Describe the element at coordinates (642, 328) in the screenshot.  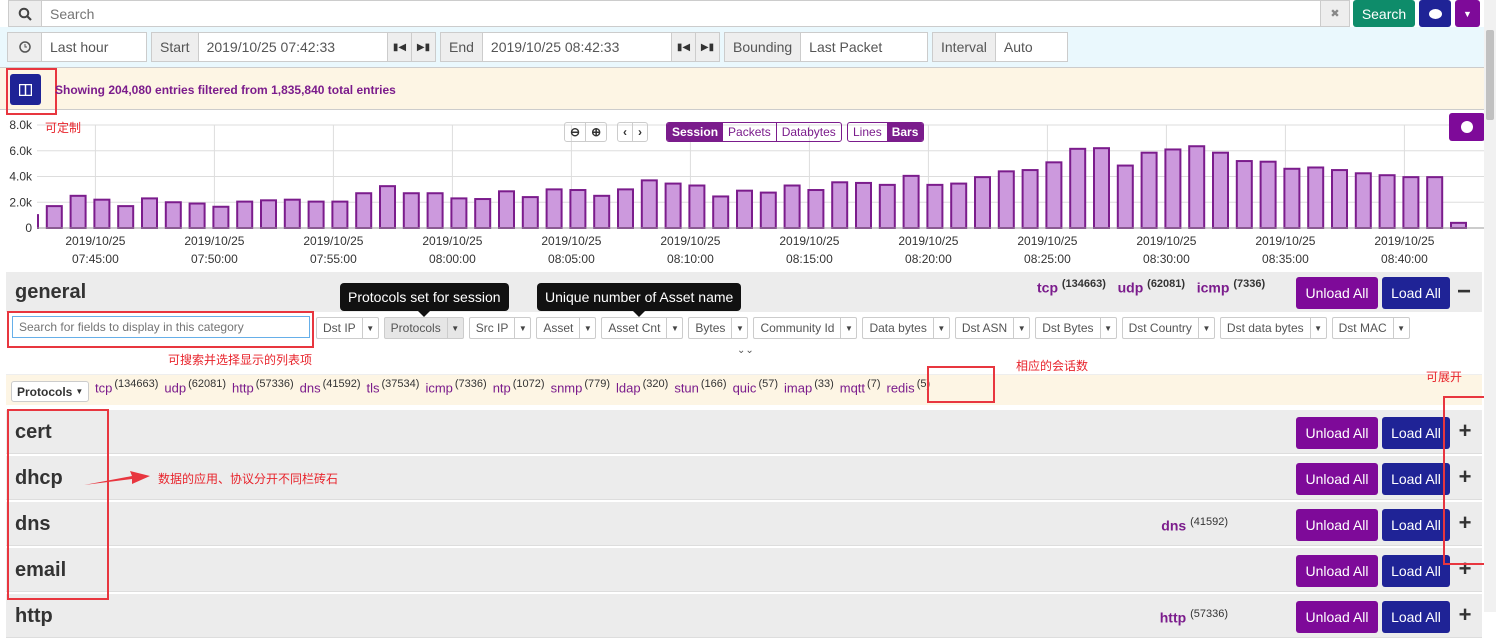
I see `field-column-button: Asset Cnt ▼` at that location.